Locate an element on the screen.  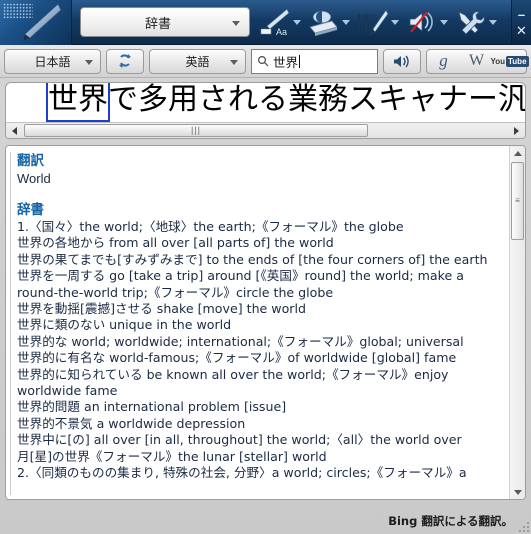
speaker-muted-icon is located at coordinates (421, 22).